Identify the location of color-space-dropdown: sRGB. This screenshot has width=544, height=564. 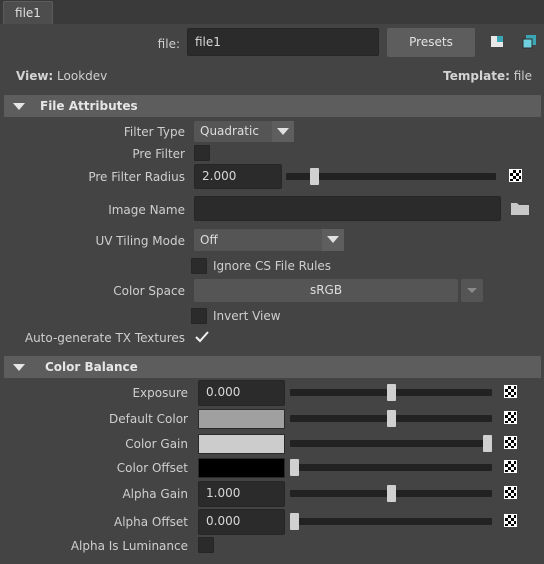
(326, 290).